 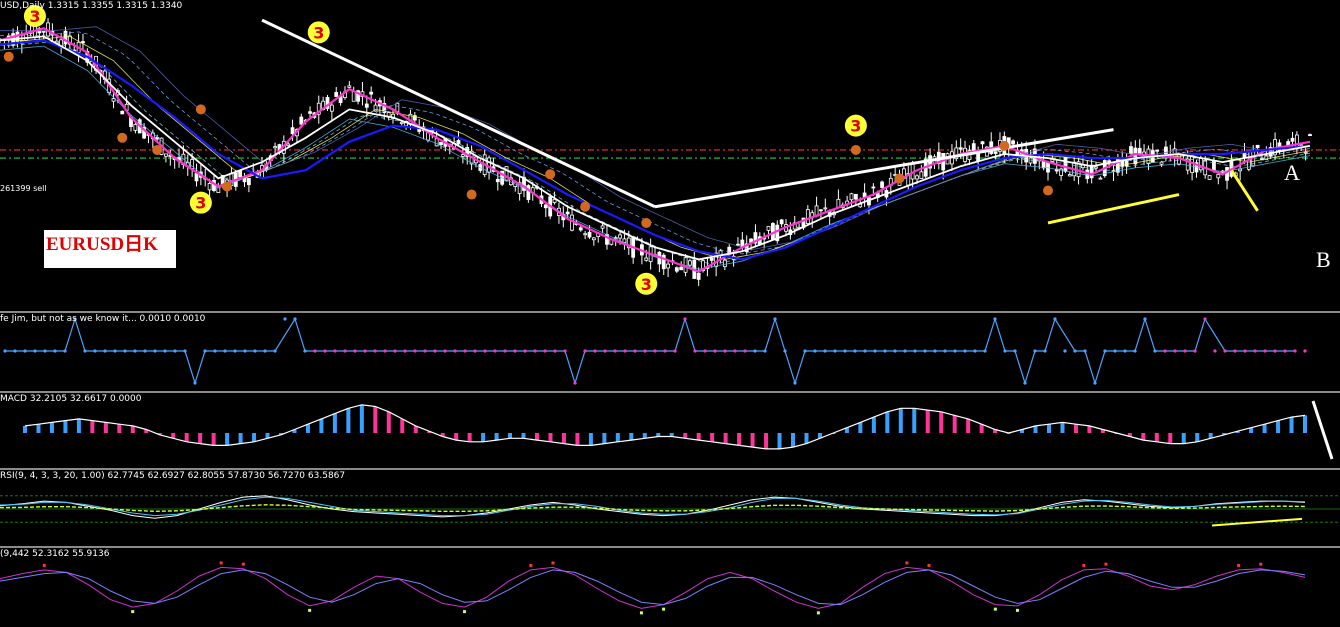 What do you see at coordinates (1323, 259) in the screenshot?
I see `point-b-label: B` at bounding box center [1323, 259].